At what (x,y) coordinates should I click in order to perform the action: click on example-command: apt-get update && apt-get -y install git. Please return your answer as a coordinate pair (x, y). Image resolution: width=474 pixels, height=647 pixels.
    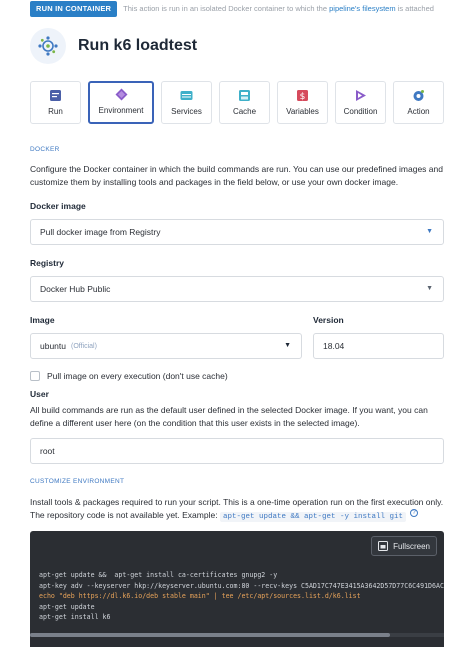
    Looking at the image, I should click on (312, 517).